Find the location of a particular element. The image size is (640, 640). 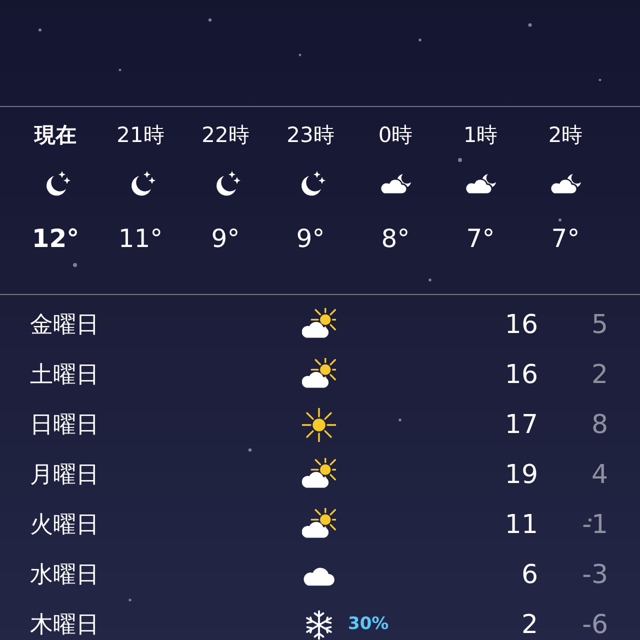

day-name: 月曜日 is located at coordinates (64, 475).